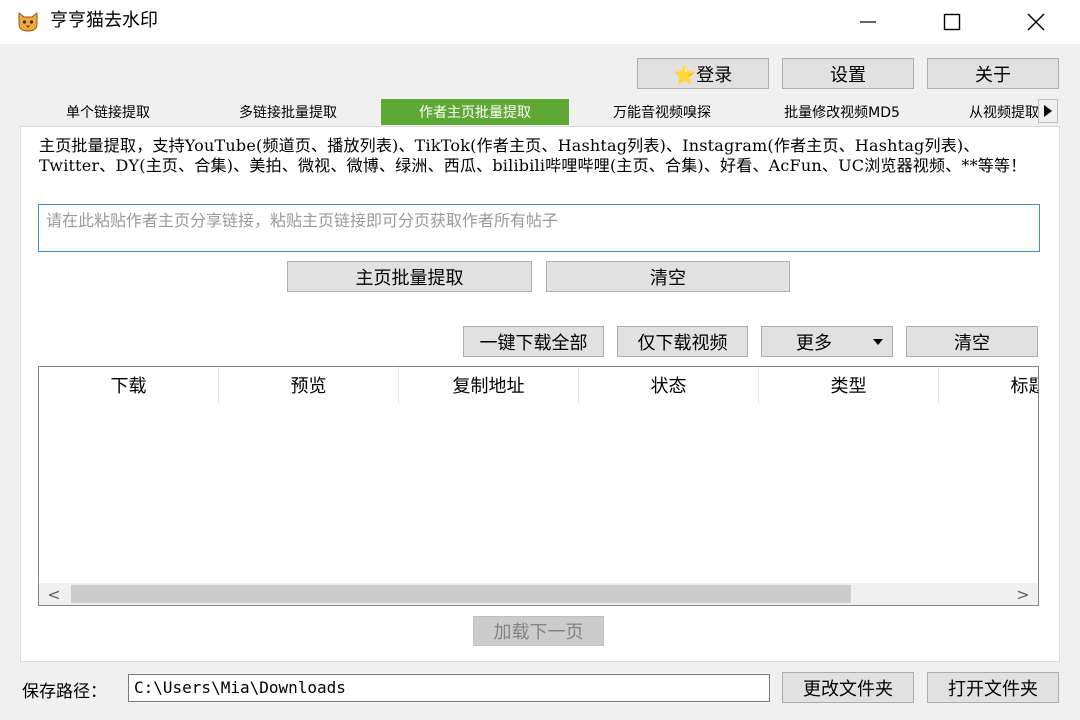  I want to click on maximize-button, so click(952, 22).